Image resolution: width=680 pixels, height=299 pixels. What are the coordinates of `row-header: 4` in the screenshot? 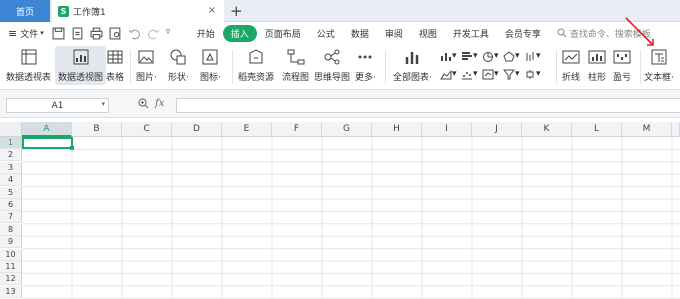 It's located at (11, 180).